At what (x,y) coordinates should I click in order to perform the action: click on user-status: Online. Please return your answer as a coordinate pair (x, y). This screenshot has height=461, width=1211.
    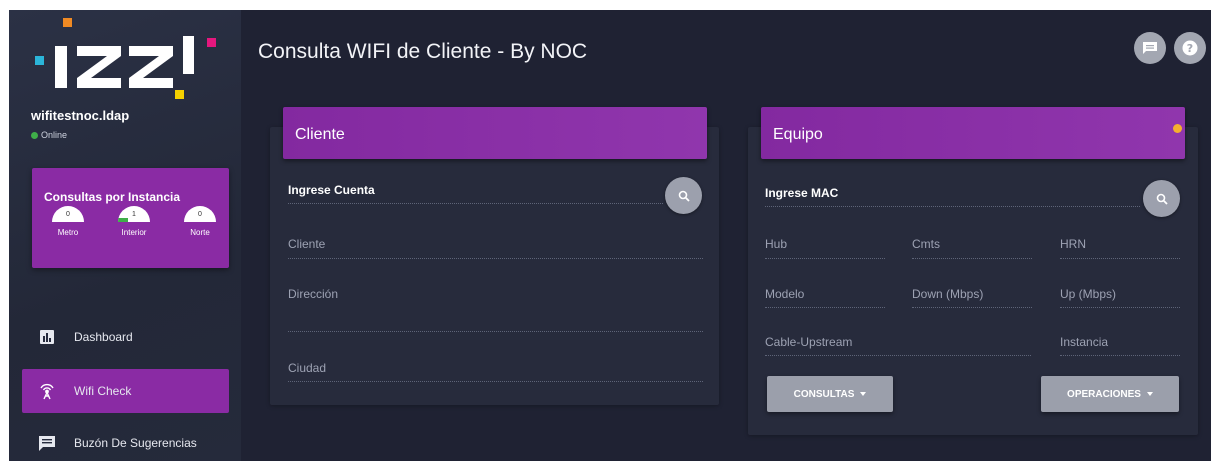
    Looking at the image, I should click on (49, 135).